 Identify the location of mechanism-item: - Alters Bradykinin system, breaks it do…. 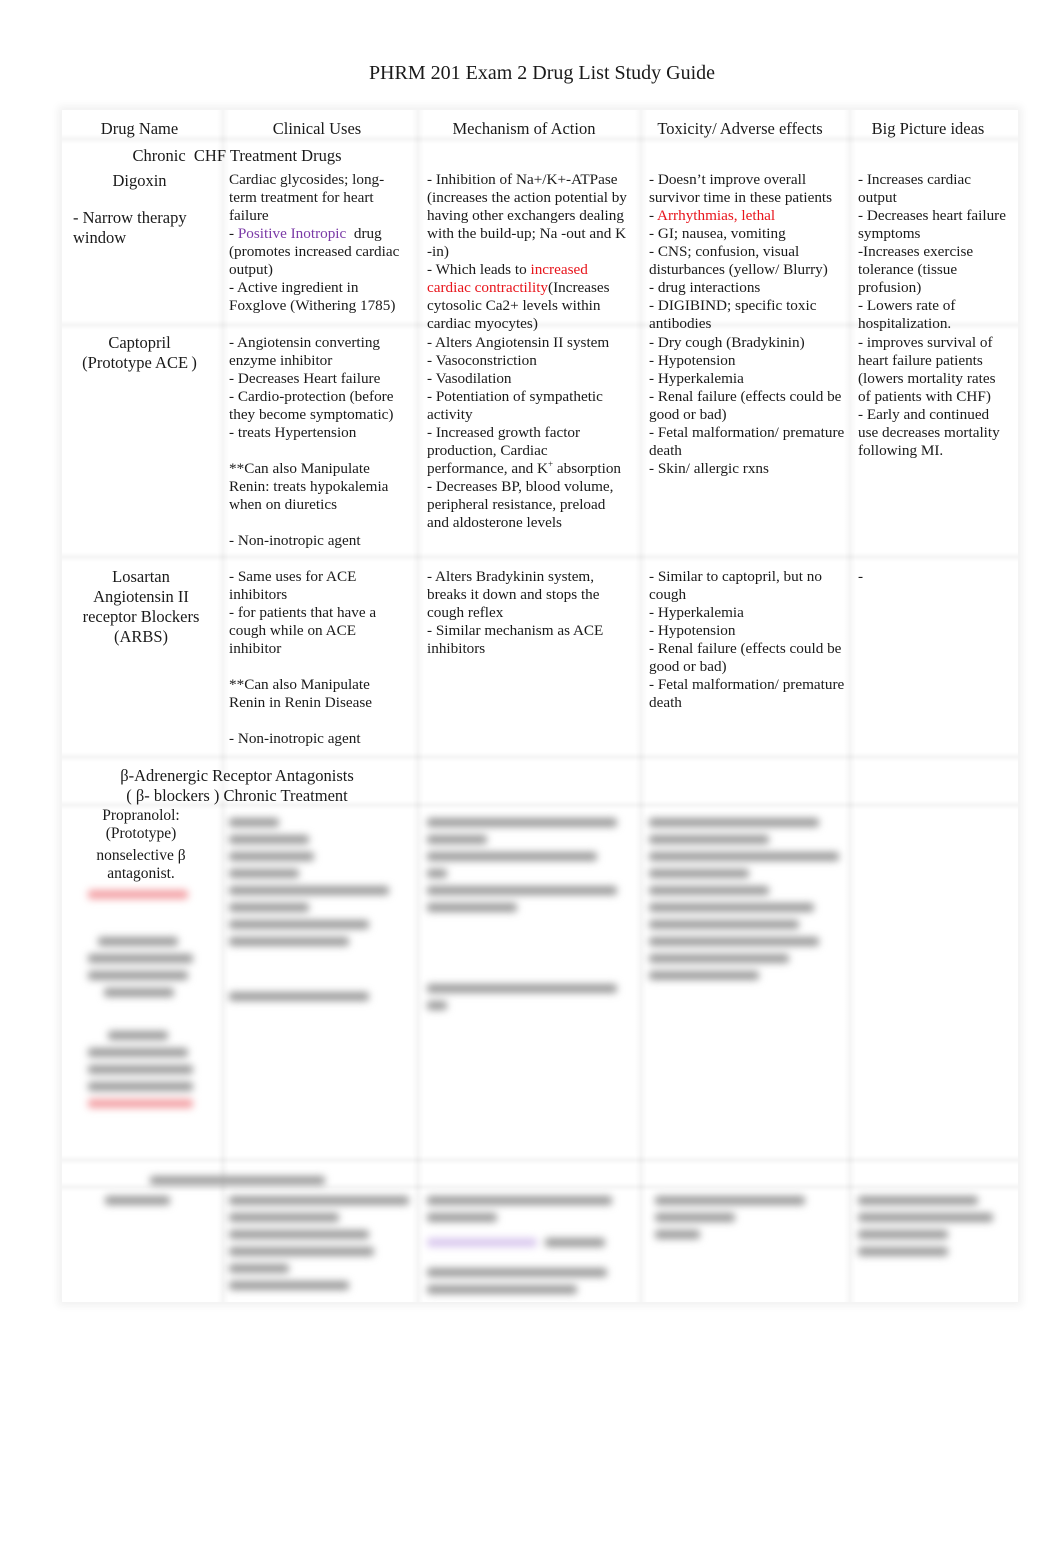
(513, 594).